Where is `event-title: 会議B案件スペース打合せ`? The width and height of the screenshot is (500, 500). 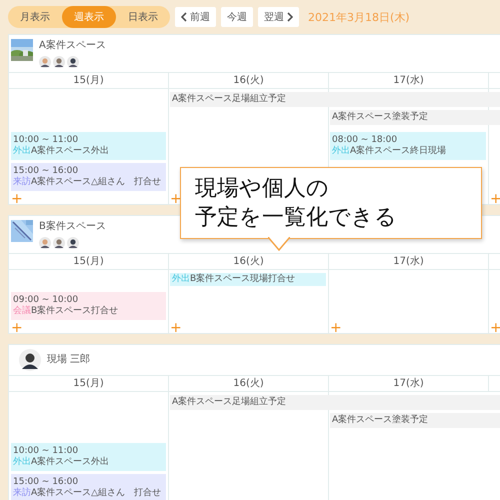
event-title: 会議B案件スペース打合せ is located at coordinates (66, 311).